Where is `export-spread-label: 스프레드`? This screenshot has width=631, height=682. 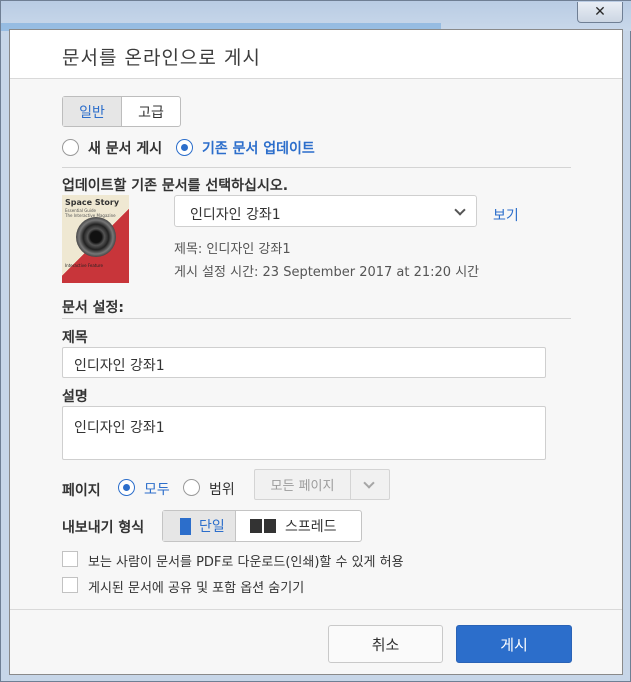 export-spread-label: 스프레드 is located at coordinates (311, 527).